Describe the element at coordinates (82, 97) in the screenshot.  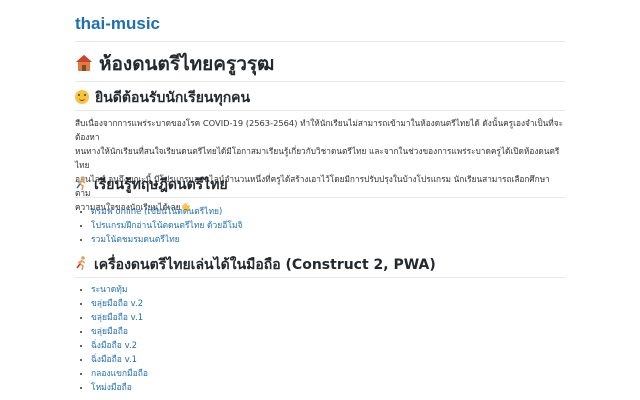
I see `smiley-icon` at that location.